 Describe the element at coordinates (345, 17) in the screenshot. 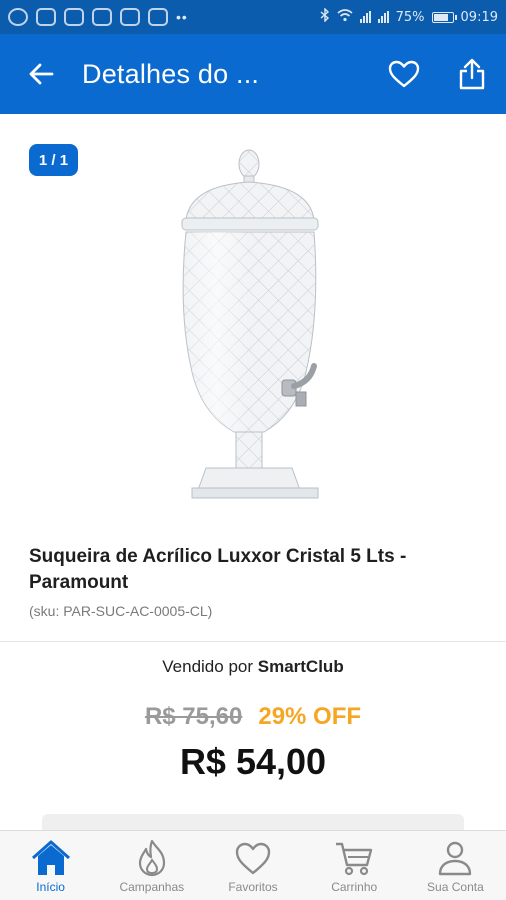

I see `wifi-icon` at that location.